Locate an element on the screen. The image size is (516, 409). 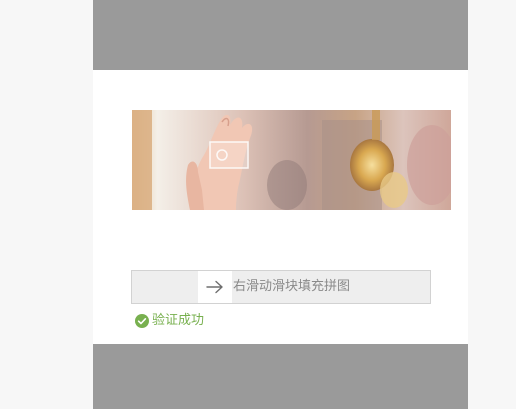
verify-status: 验证成功 is located at coordinates (169, 321).